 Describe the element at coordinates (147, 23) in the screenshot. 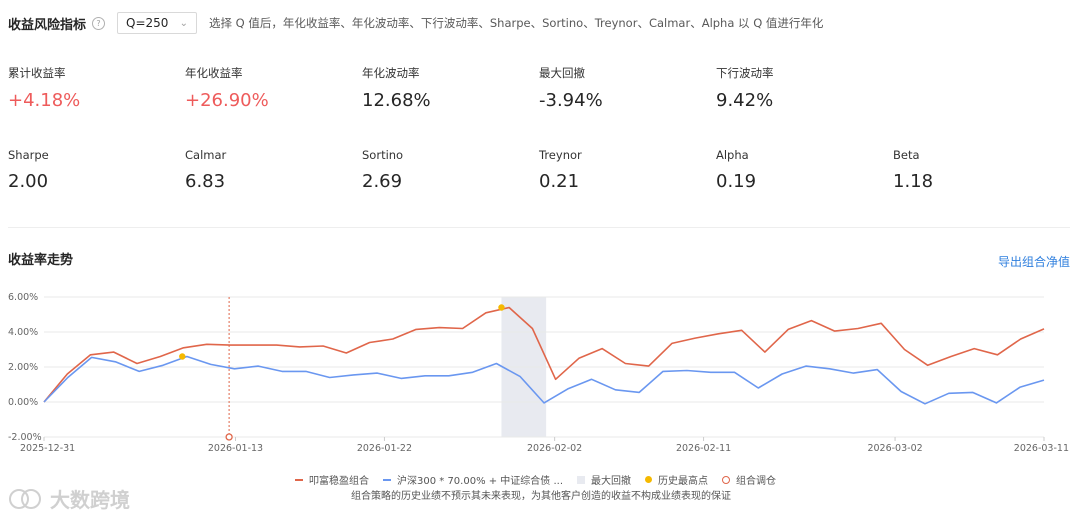

I see `q-value-text: Q=250` at that location.